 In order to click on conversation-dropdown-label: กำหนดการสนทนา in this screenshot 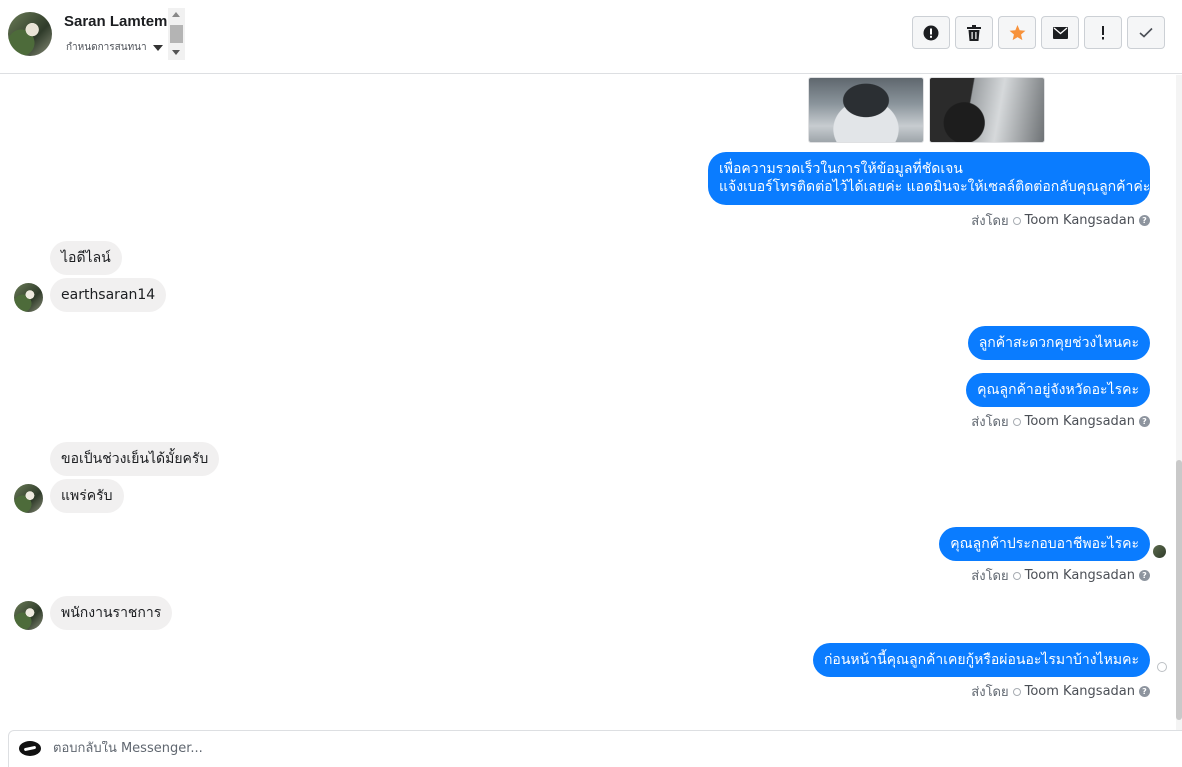, I will do `click(106, 47)`.